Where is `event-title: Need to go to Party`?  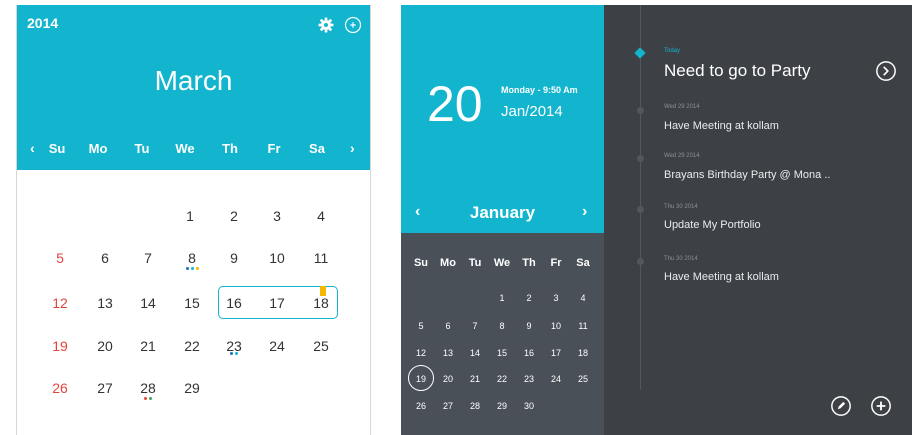 event-title: Need to go to Party is located at coordinates (737, 71).